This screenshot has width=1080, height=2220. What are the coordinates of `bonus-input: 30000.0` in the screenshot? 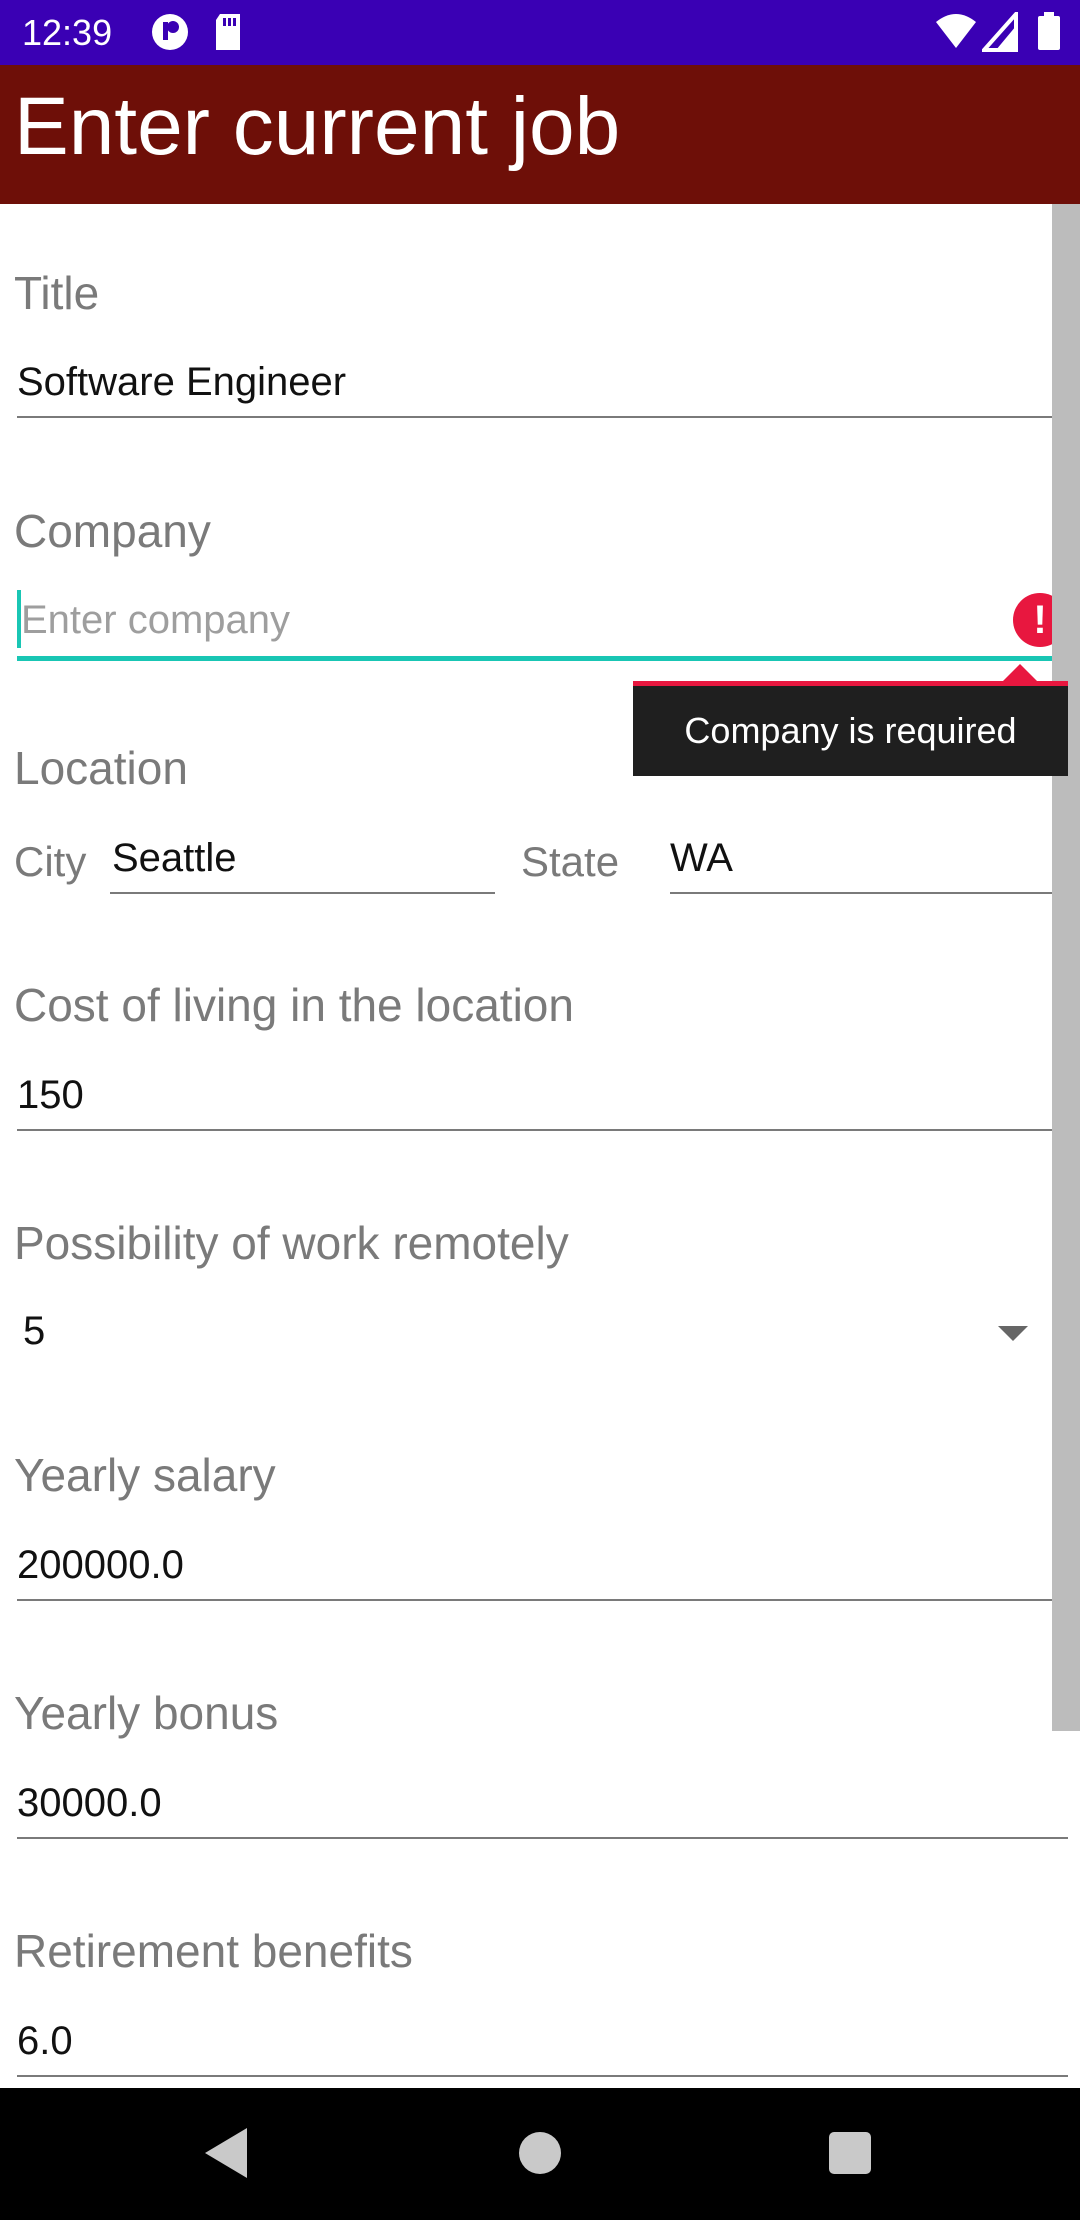 It's located at (89, 1803).